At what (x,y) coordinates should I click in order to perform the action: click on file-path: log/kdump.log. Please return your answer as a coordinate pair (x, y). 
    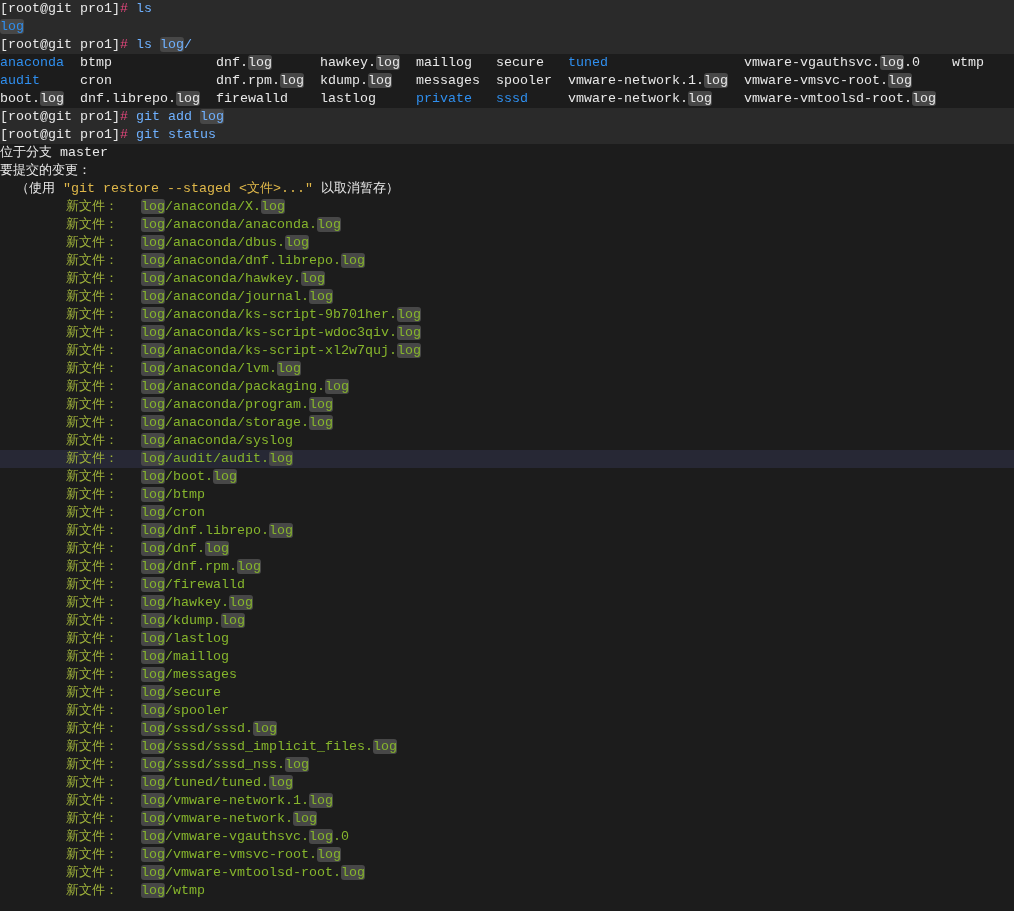
    Looking at the image, I should click on (193, 621).